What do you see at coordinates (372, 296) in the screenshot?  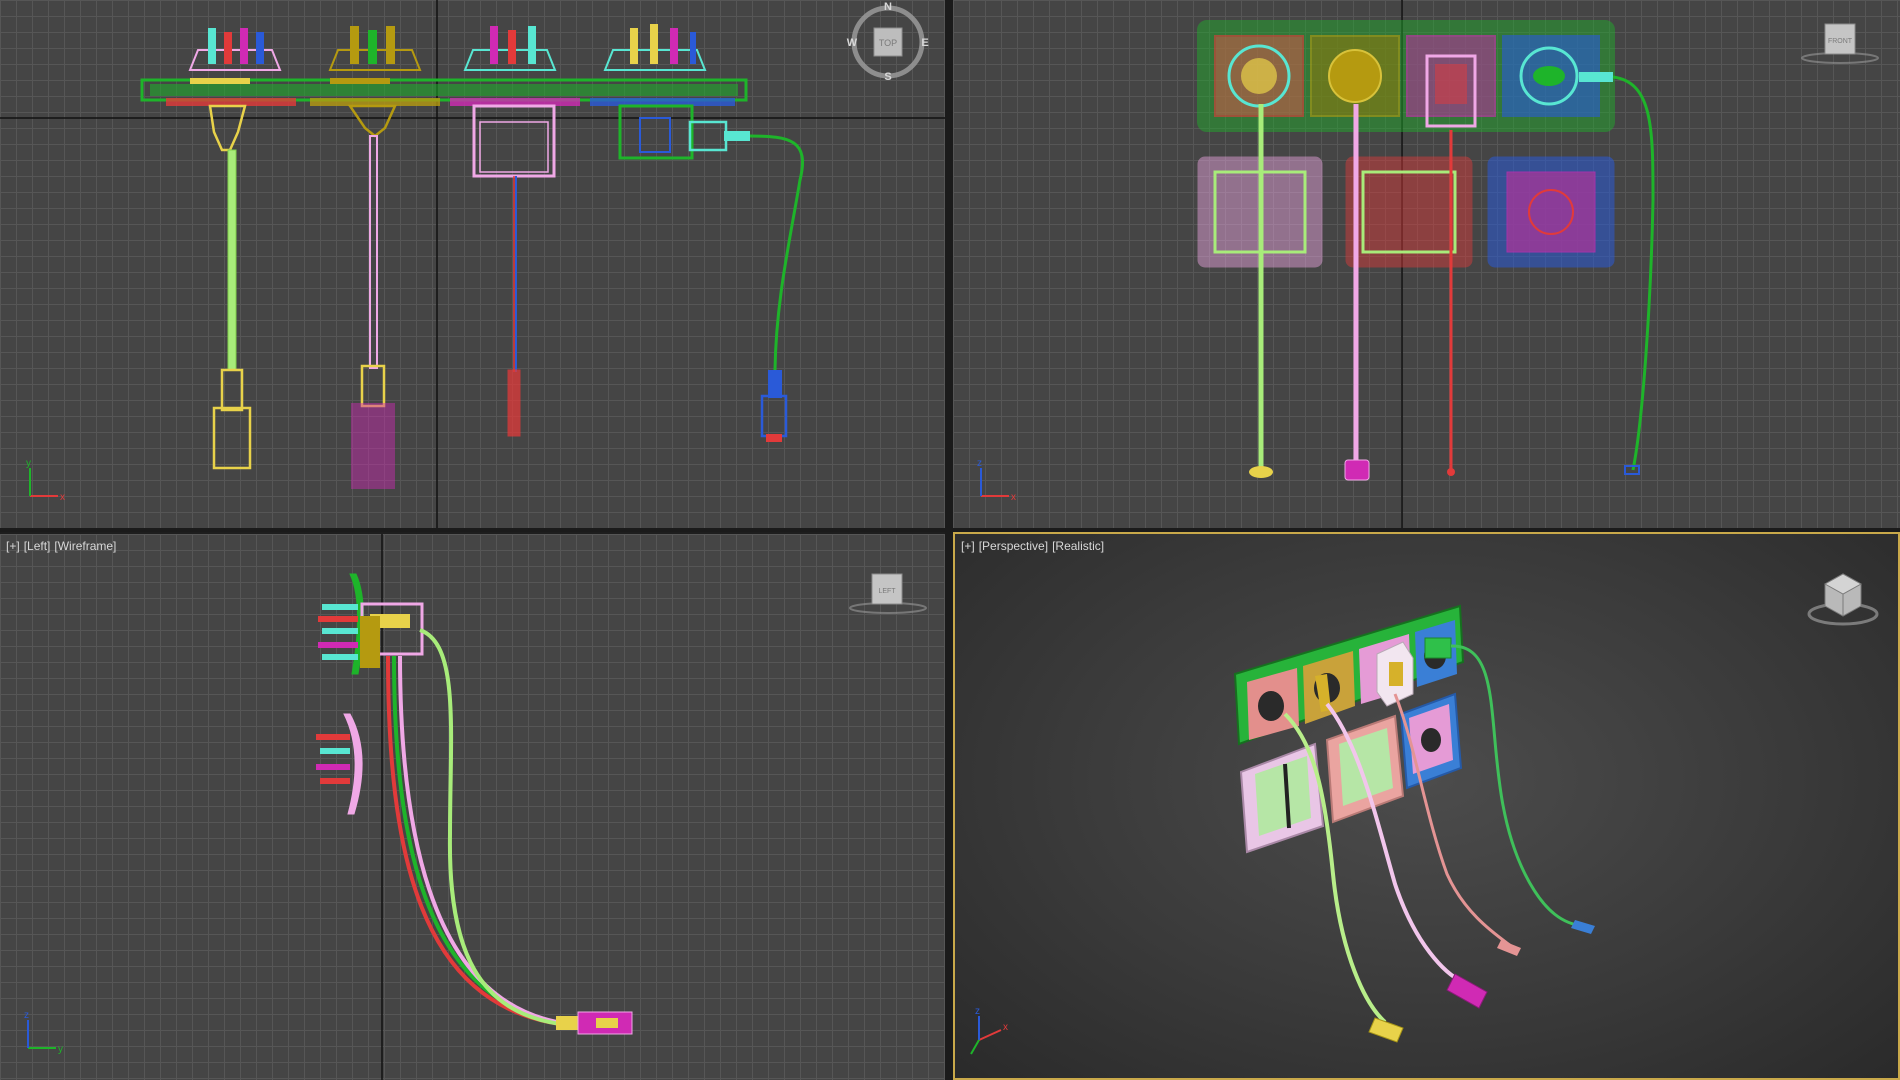 I see `cable-pink-top` at bounding box center [372, 296].